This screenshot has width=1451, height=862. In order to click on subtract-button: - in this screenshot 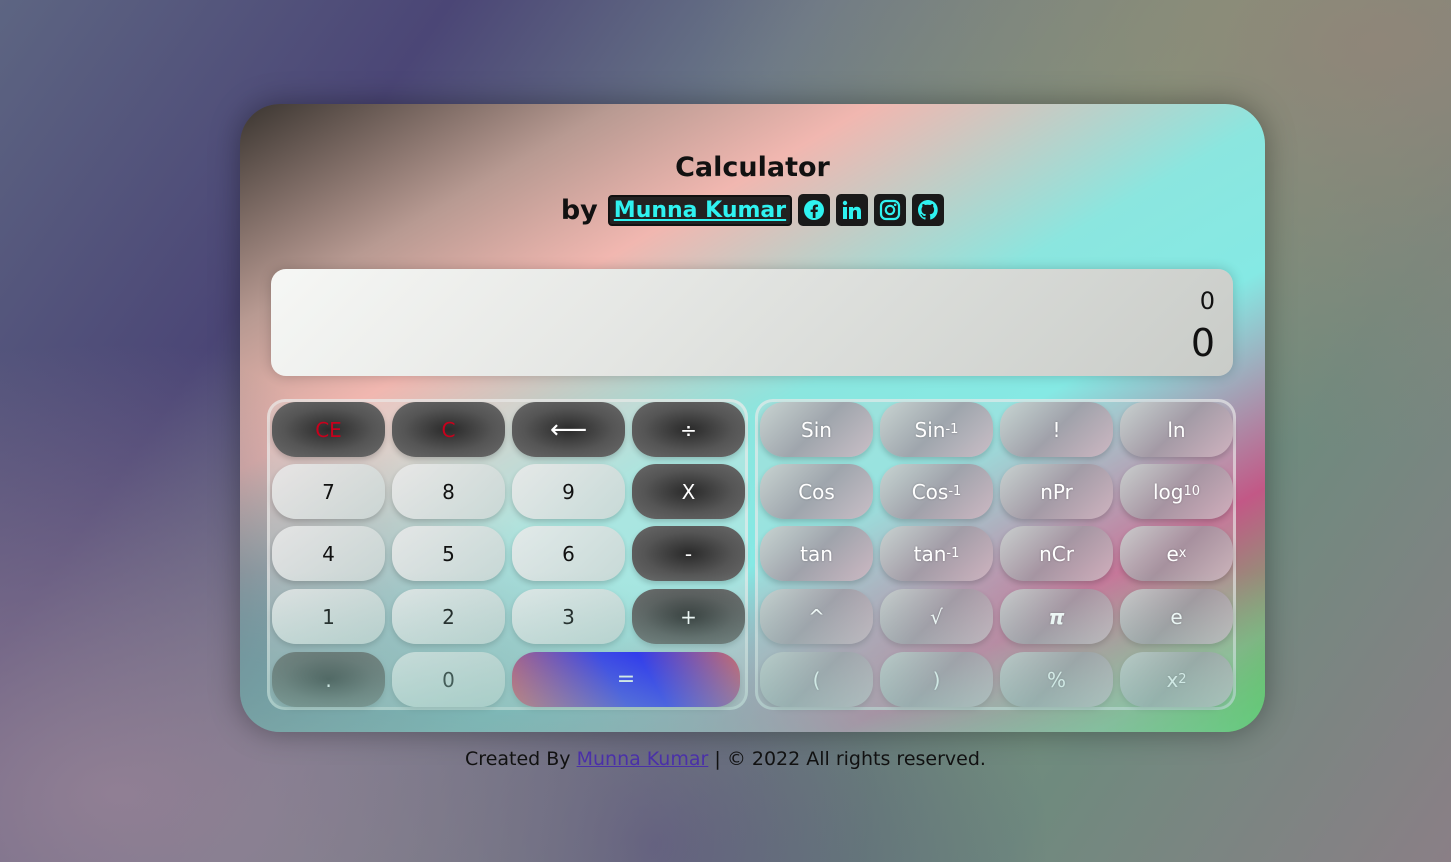, I will do `click(688, 553)`.